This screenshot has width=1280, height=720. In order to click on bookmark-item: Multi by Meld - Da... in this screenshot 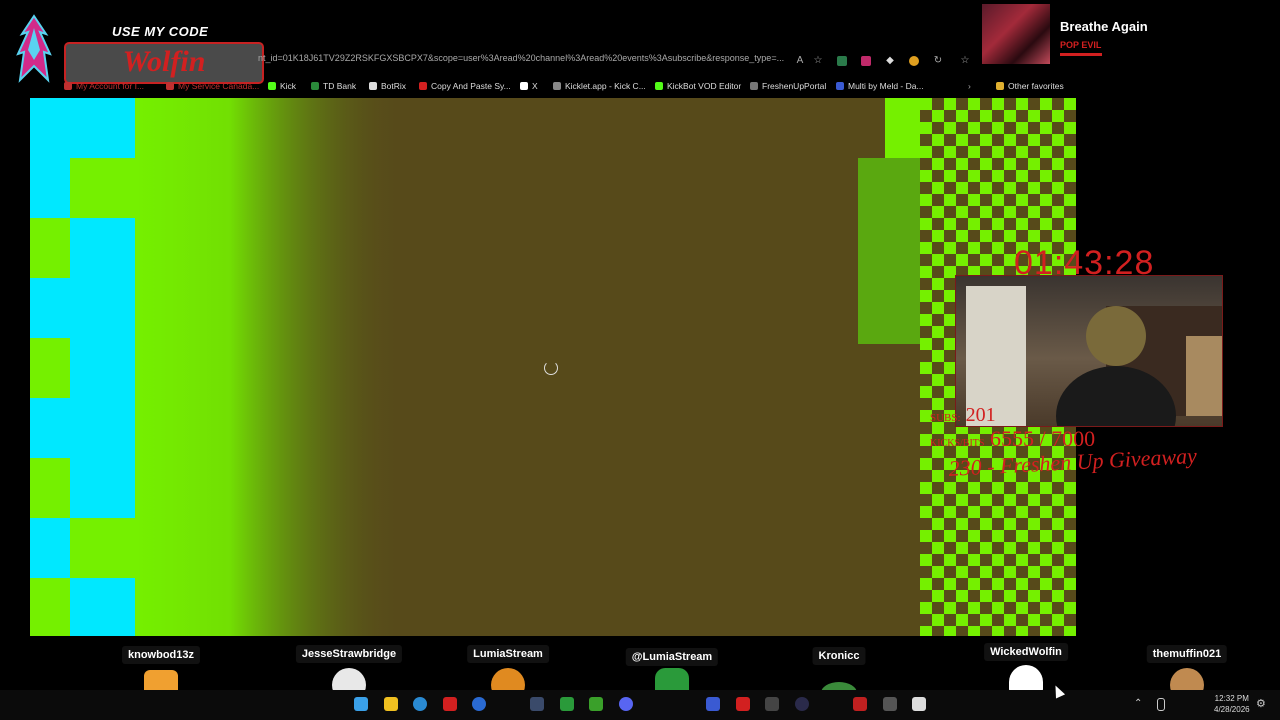, I will do `click(880, 86)`.